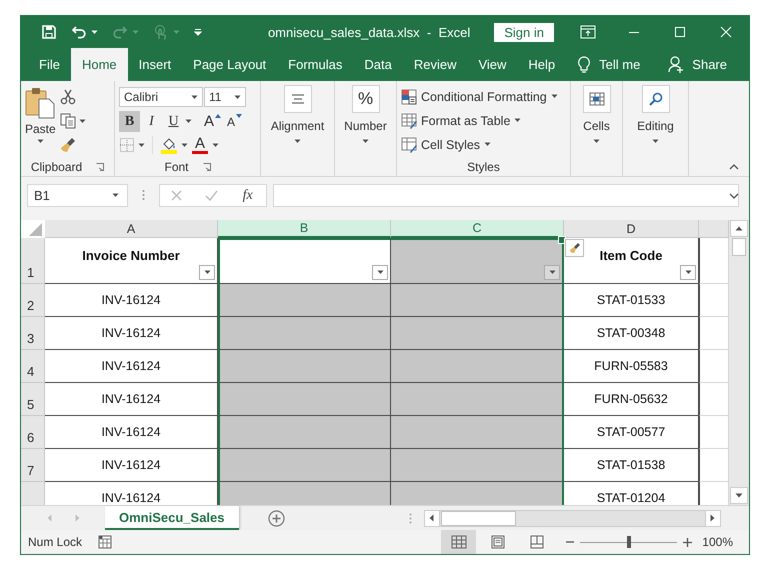 The image size is (767, 572). I want to click on ribbon-tab: Review, so click(435, 64).